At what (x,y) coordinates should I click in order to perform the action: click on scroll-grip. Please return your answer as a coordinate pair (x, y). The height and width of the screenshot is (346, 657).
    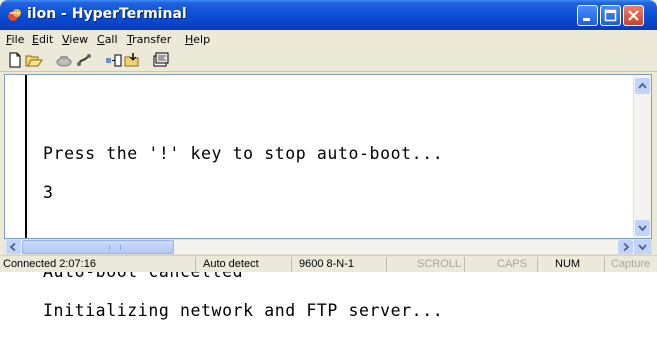
    Looking at the image, I should click on (115, 247).